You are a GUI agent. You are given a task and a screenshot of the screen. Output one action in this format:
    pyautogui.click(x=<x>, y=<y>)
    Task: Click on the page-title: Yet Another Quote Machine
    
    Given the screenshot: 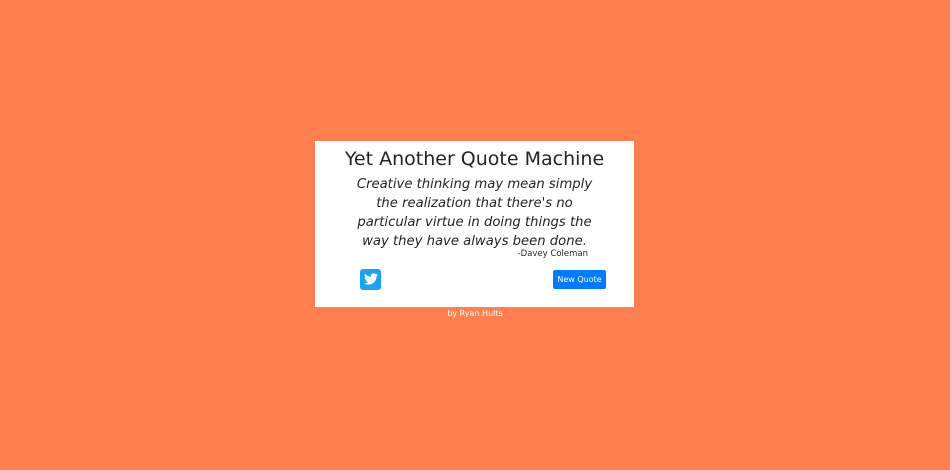 What is the action you would take?
    pyautogui.click(x=474, y=159)
    